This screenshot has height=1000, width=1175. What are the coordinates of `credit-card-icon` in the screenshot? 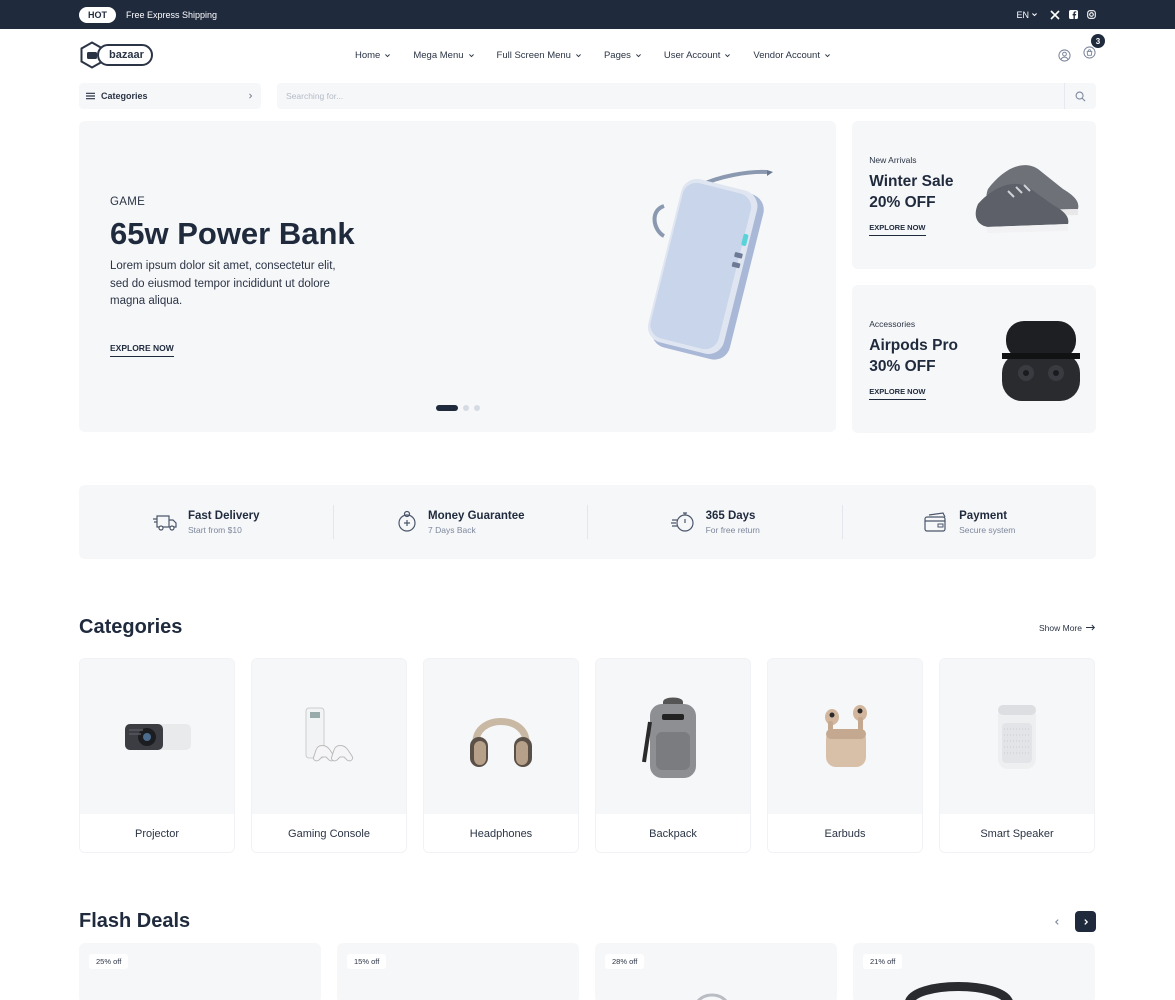 It's located at (935, 522).